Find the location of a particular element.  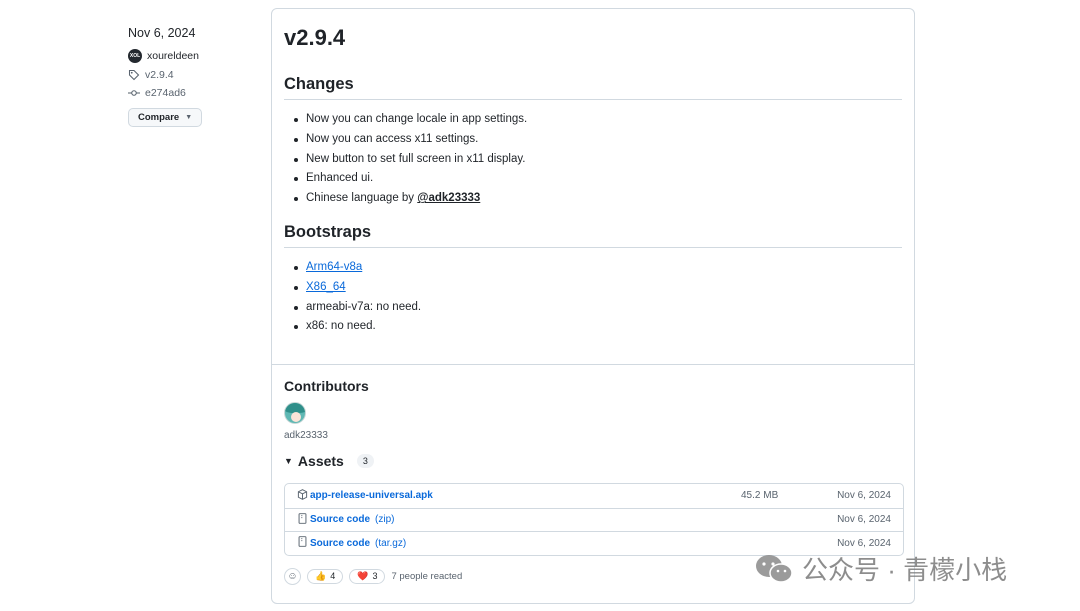

table-row: Source code (zip) Nov 6, 2024 is located at coordinates (594, 519).